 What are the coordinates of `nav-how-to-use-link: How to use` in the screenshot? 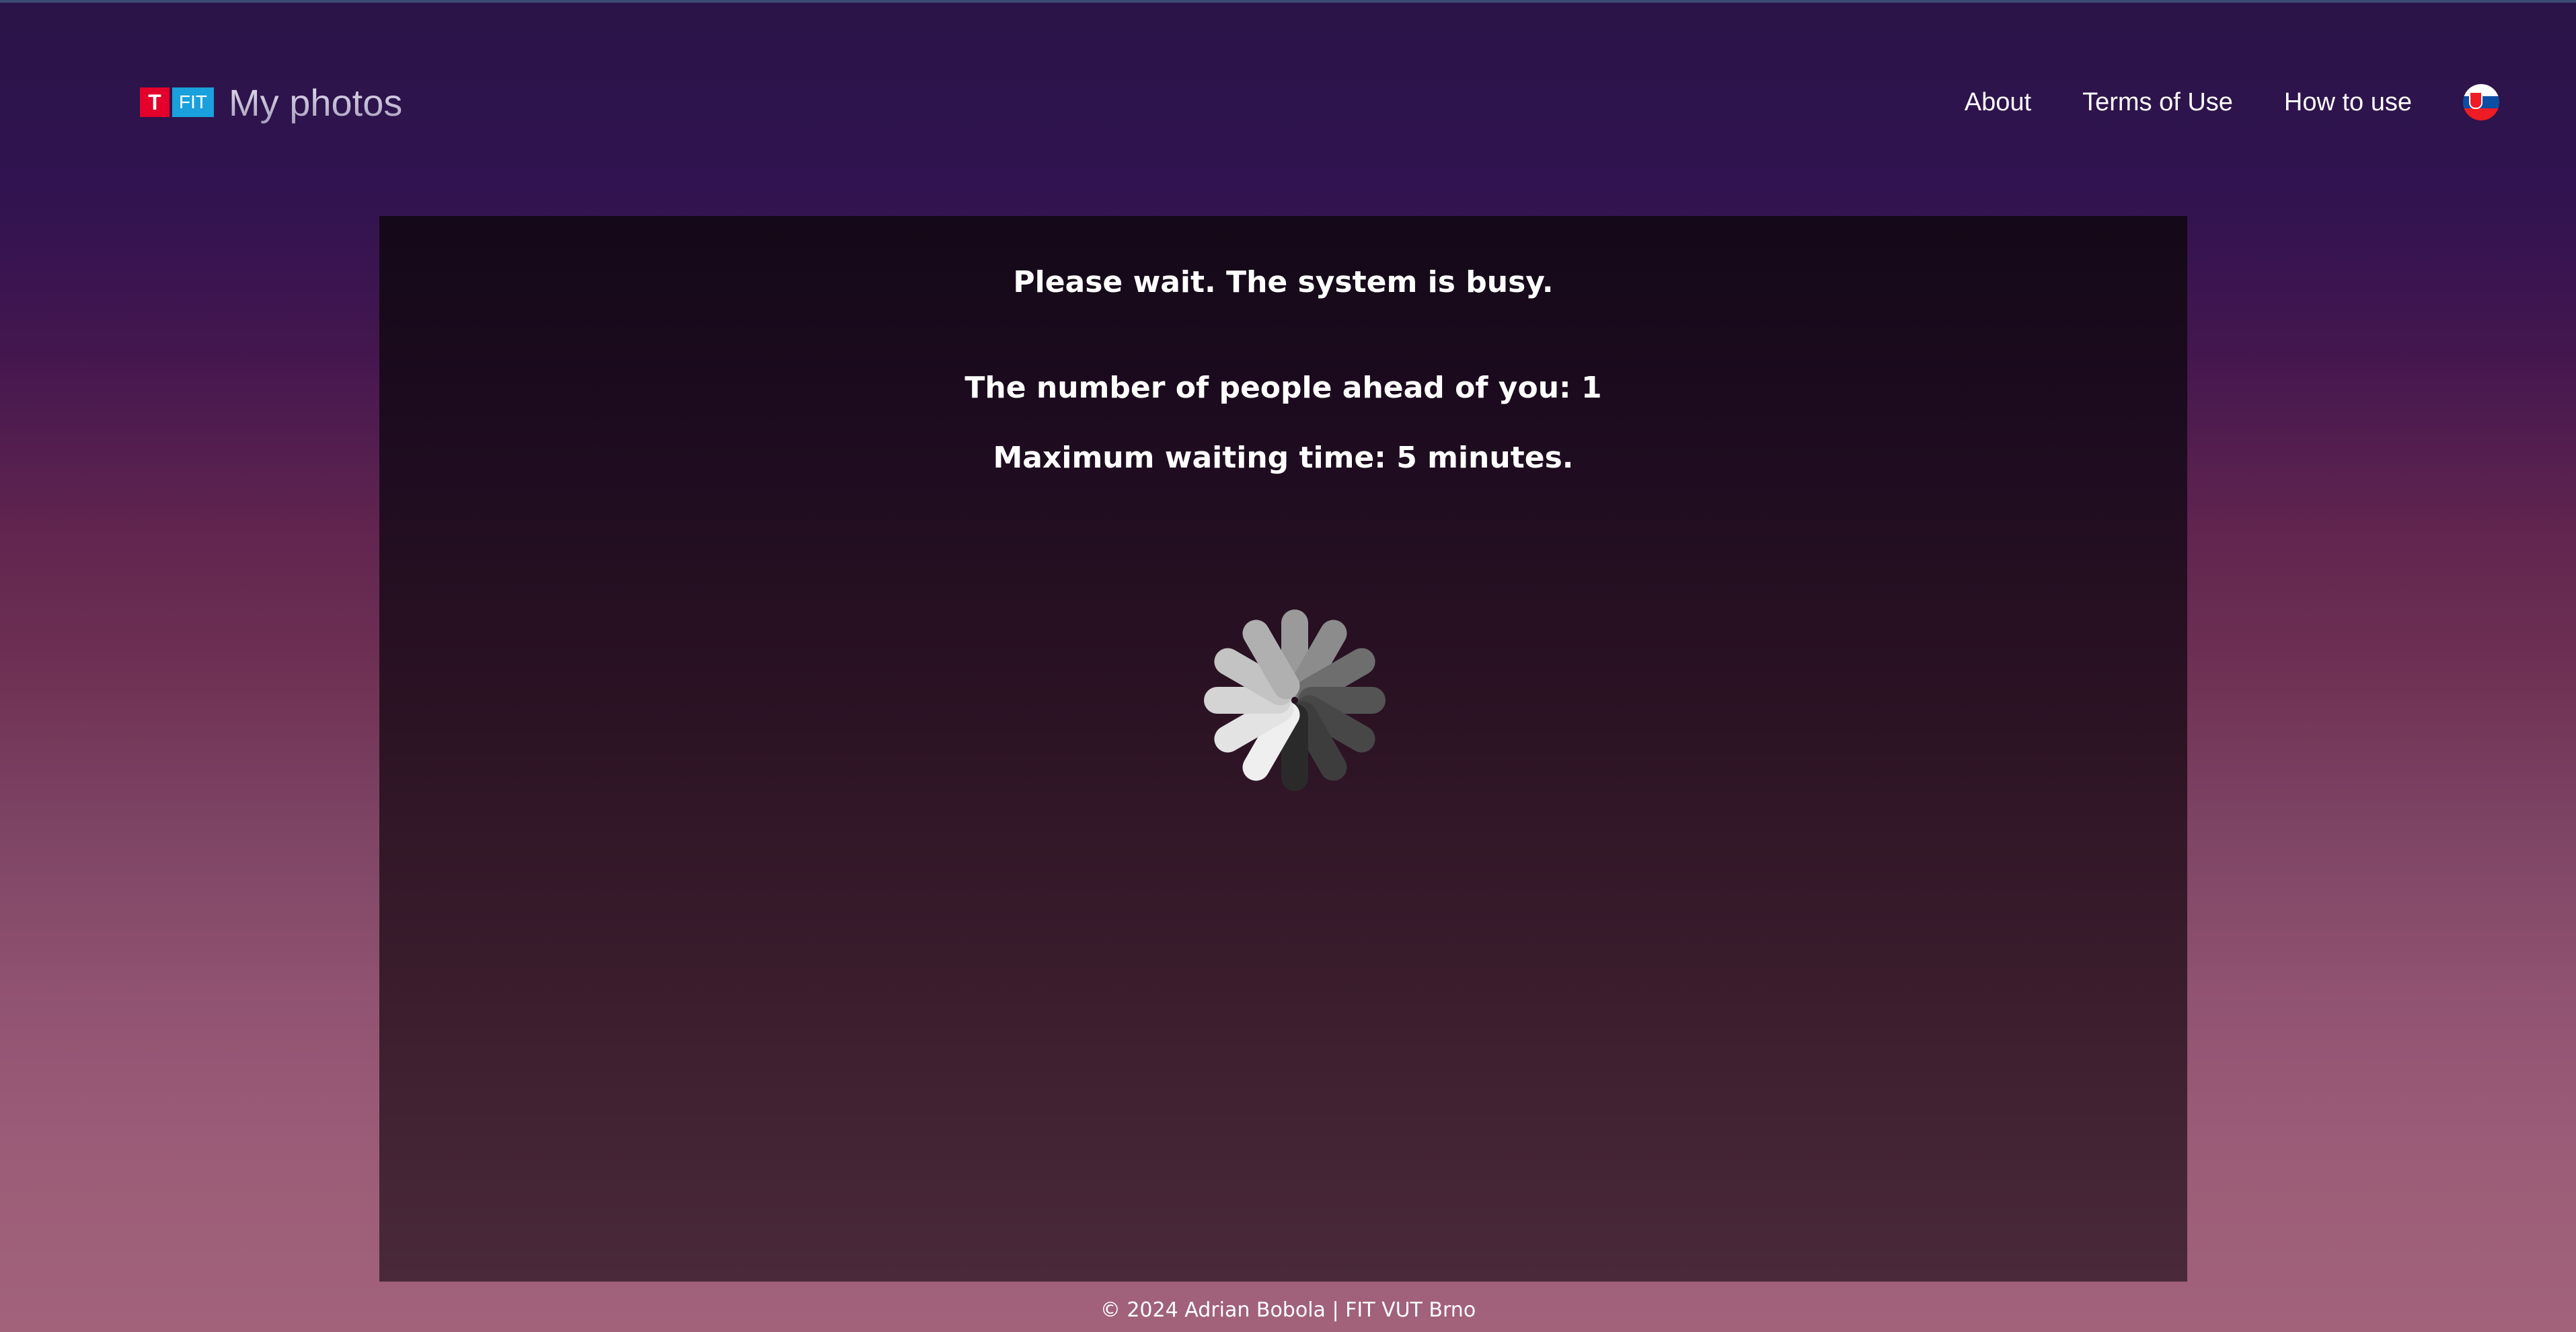 It's located at (2348, 102).